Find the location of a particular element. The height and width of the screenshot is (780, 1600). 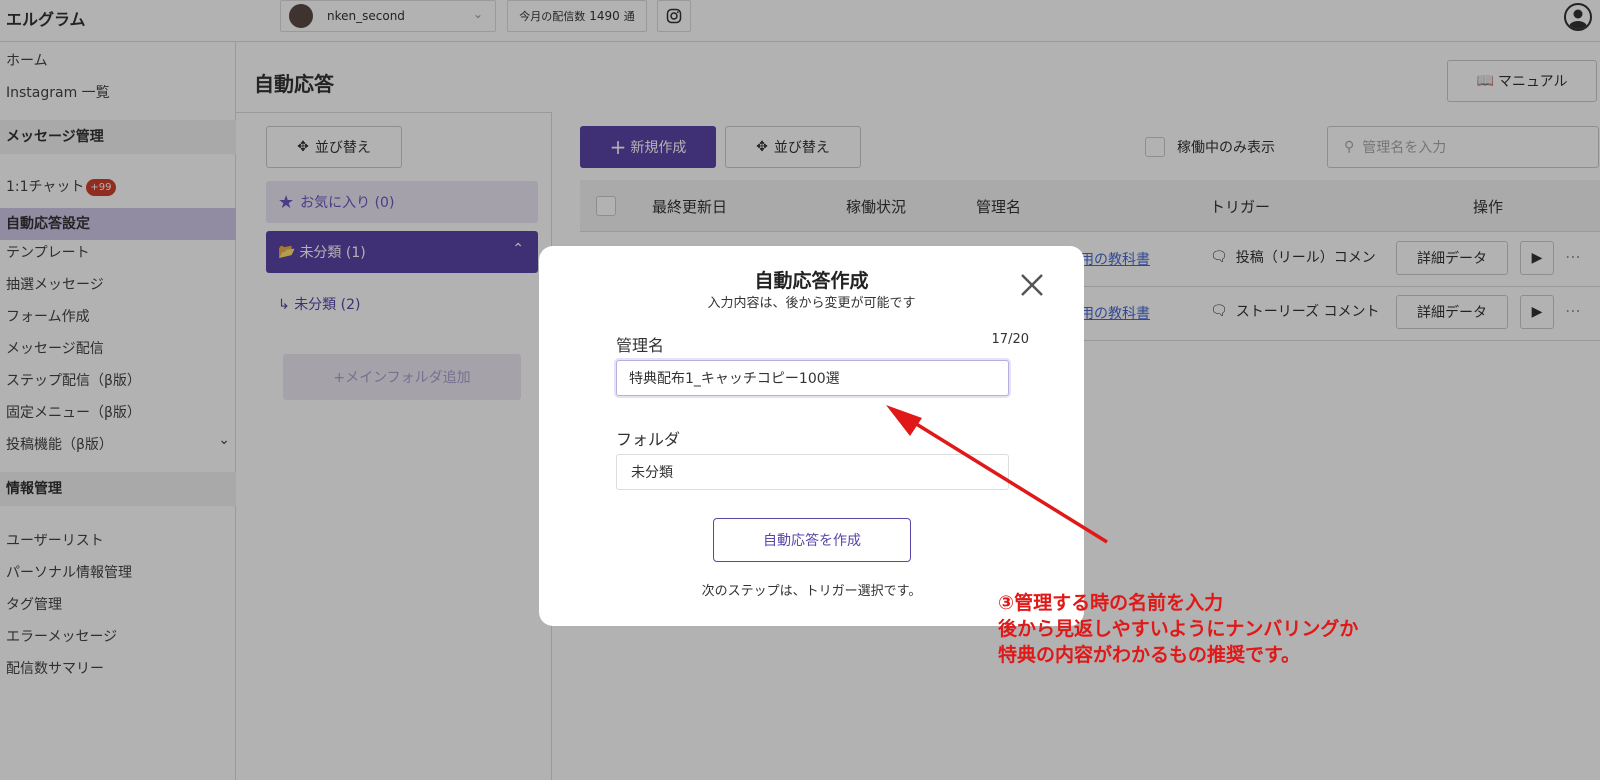

annotation-arrow is located at coordinates (997, 474).